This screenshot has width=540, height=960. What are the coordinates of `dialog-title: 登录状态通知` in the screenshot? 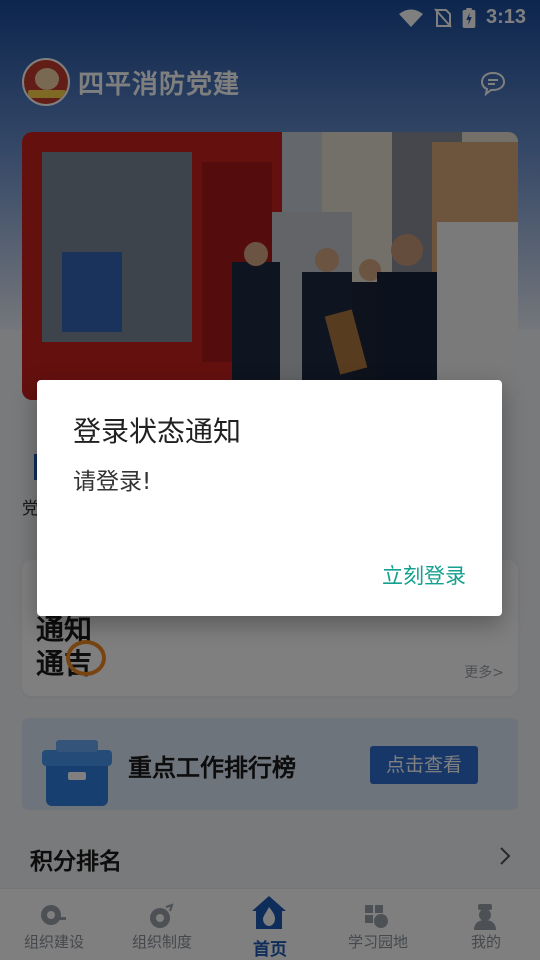 It's located at (157, 431).